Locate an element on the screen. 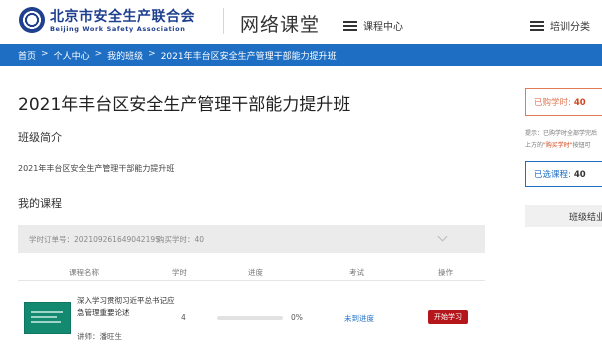 Image resolution: width=602 pixels, height=364 pixels. exam-status-link: 未到进度 is located at coordinates (359, 318).